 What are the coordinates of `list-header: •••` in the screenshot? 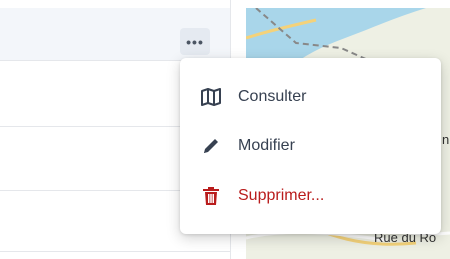 It's located at (115, 34).